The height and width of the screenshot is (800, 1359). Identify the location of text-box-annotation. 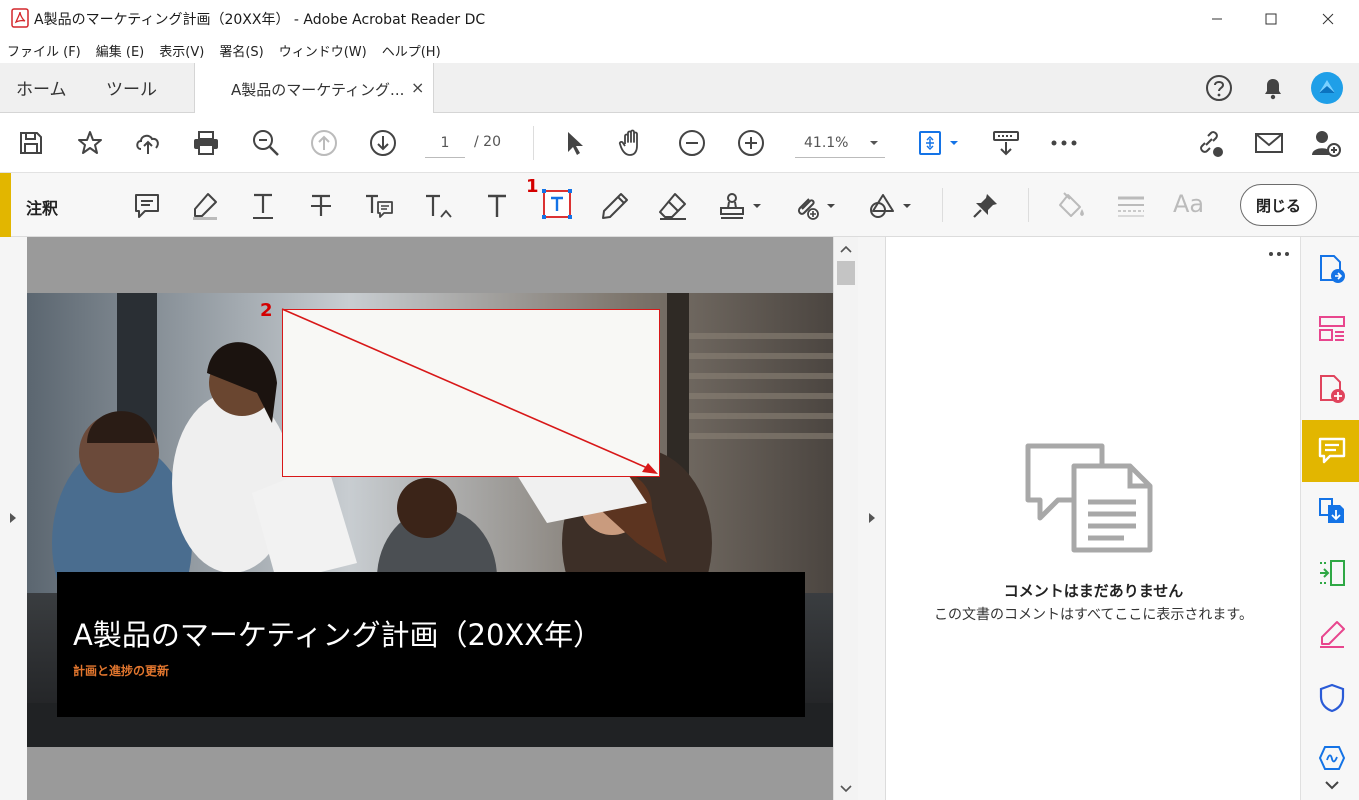
(471, 393).